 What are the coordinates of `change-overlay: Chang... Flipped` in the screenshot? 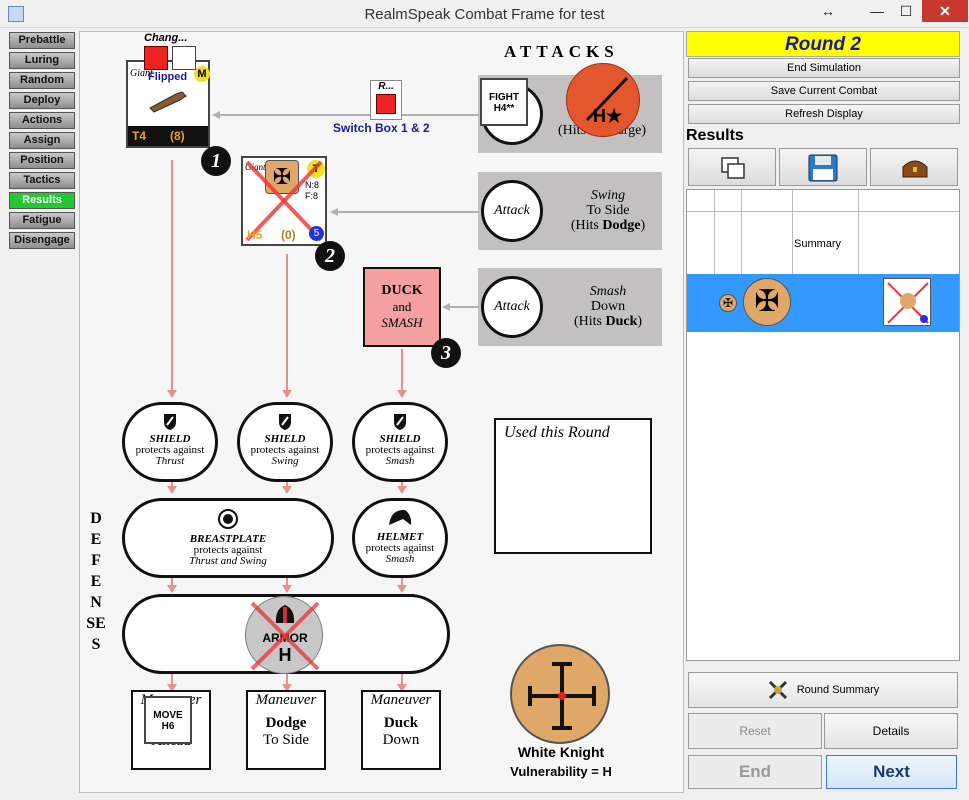 It's located at (170, 57).